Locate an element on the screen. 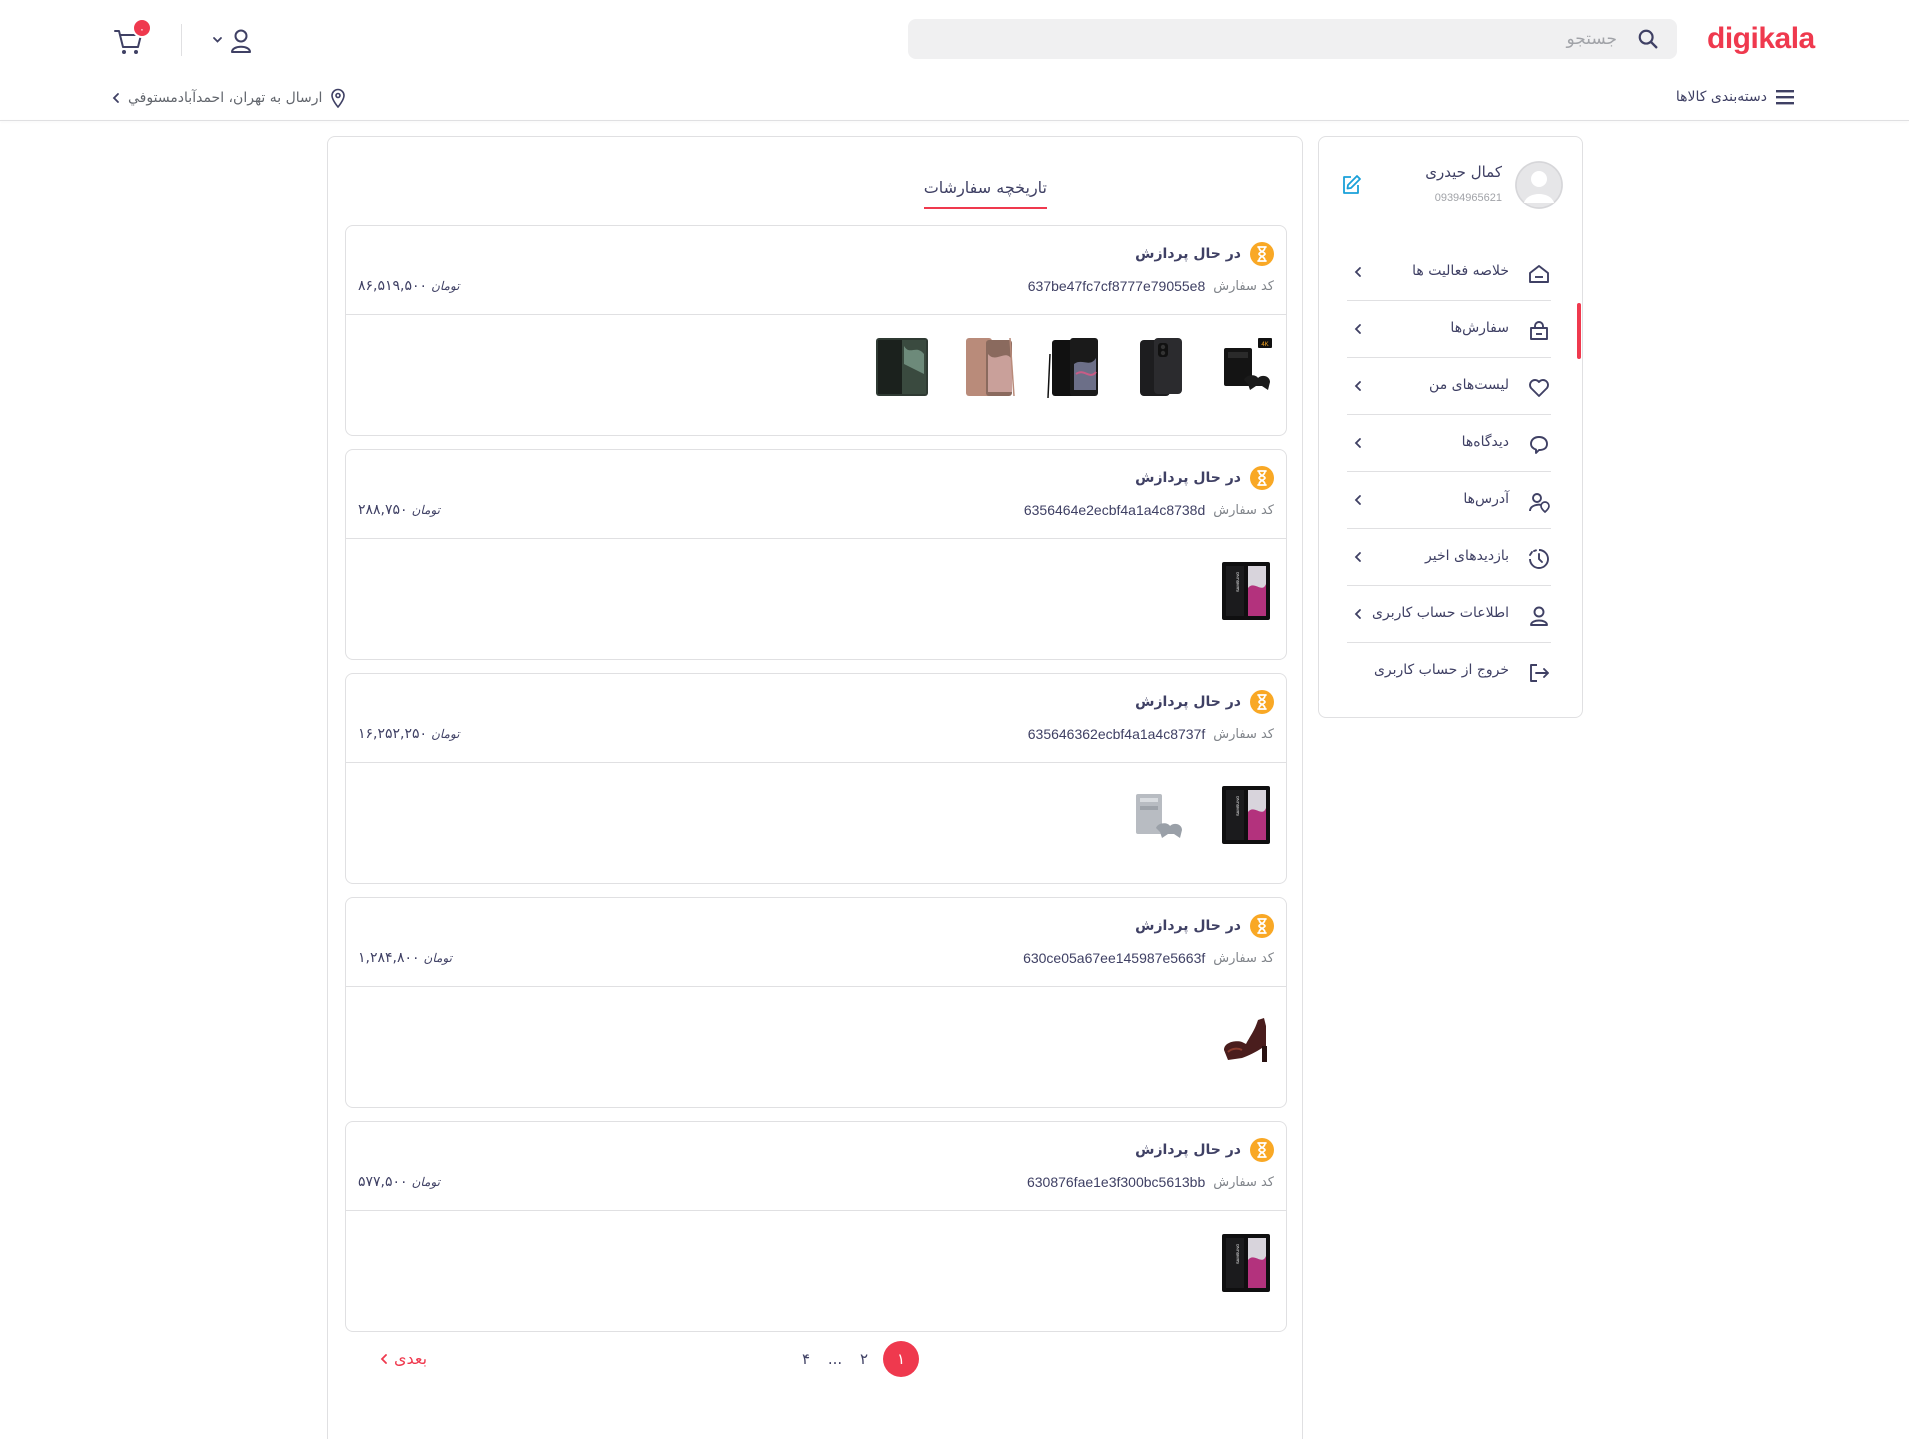  bag-icon is located at coordinates (1539, 330).